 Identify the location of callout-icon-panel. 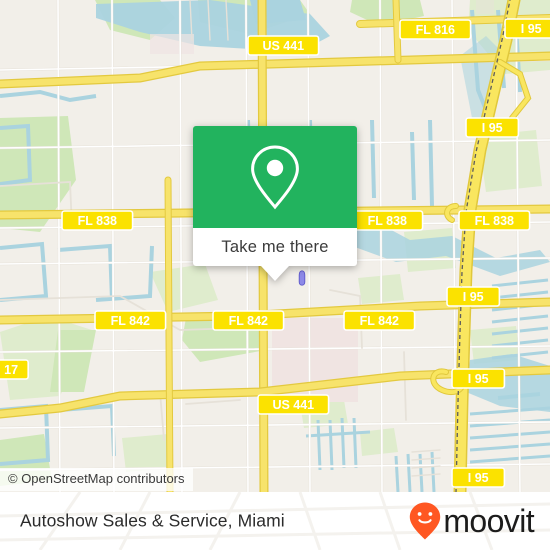
(275, 177).